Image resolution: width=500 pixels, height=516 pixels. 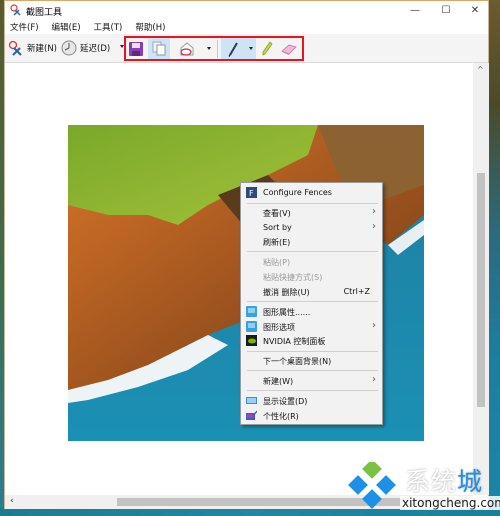 I want to click on watermark: 系统城 xitongcheng.com, so click(x=422, y=488).